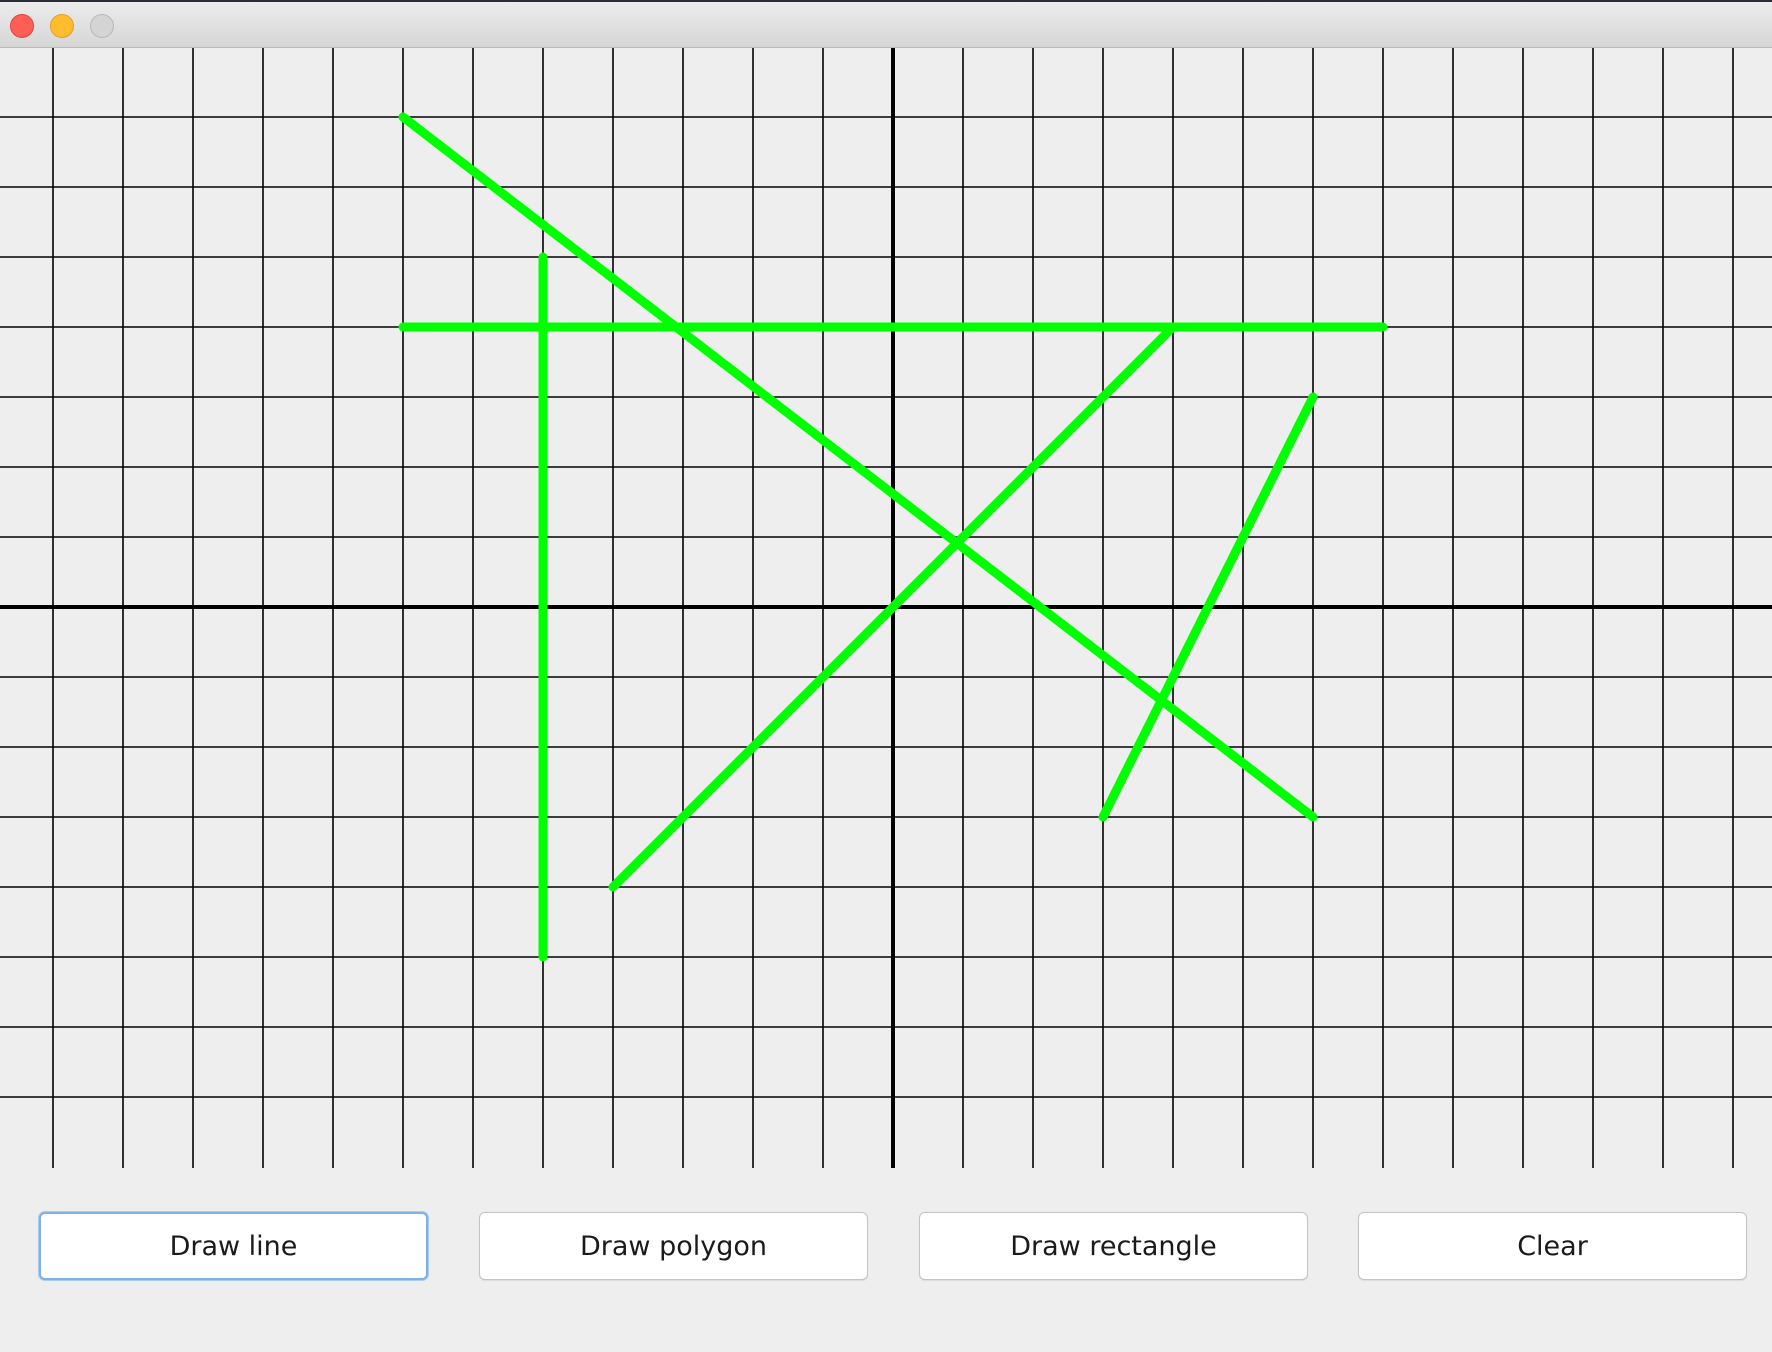  What do you see at coordinates (233, 1246) in the screenshot?
I see `draw-line-button: Draw line` at bounding box center [233, 1246].